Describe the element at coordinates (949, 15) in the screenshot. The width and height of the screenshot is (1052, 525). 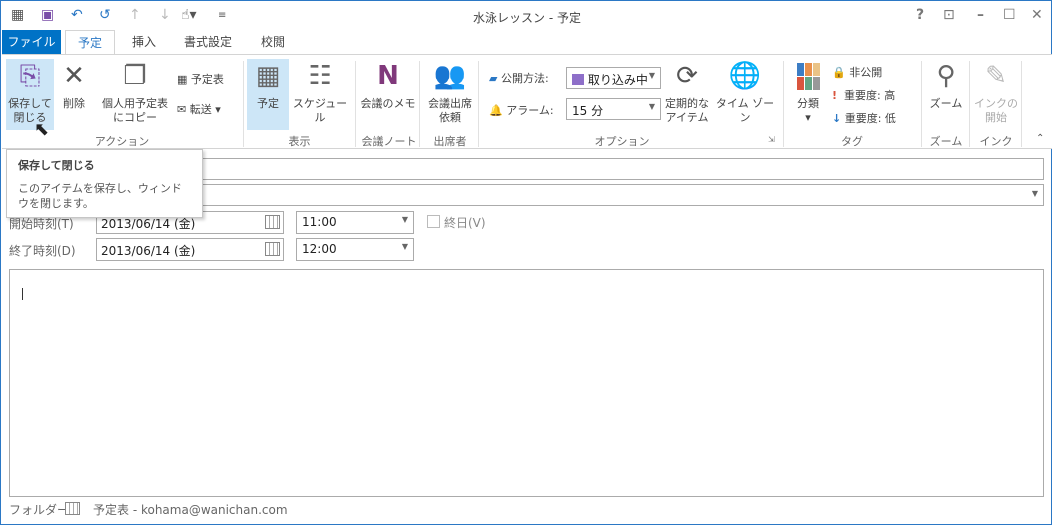
I see `ribbon-display-icon: ⊡` at that location.